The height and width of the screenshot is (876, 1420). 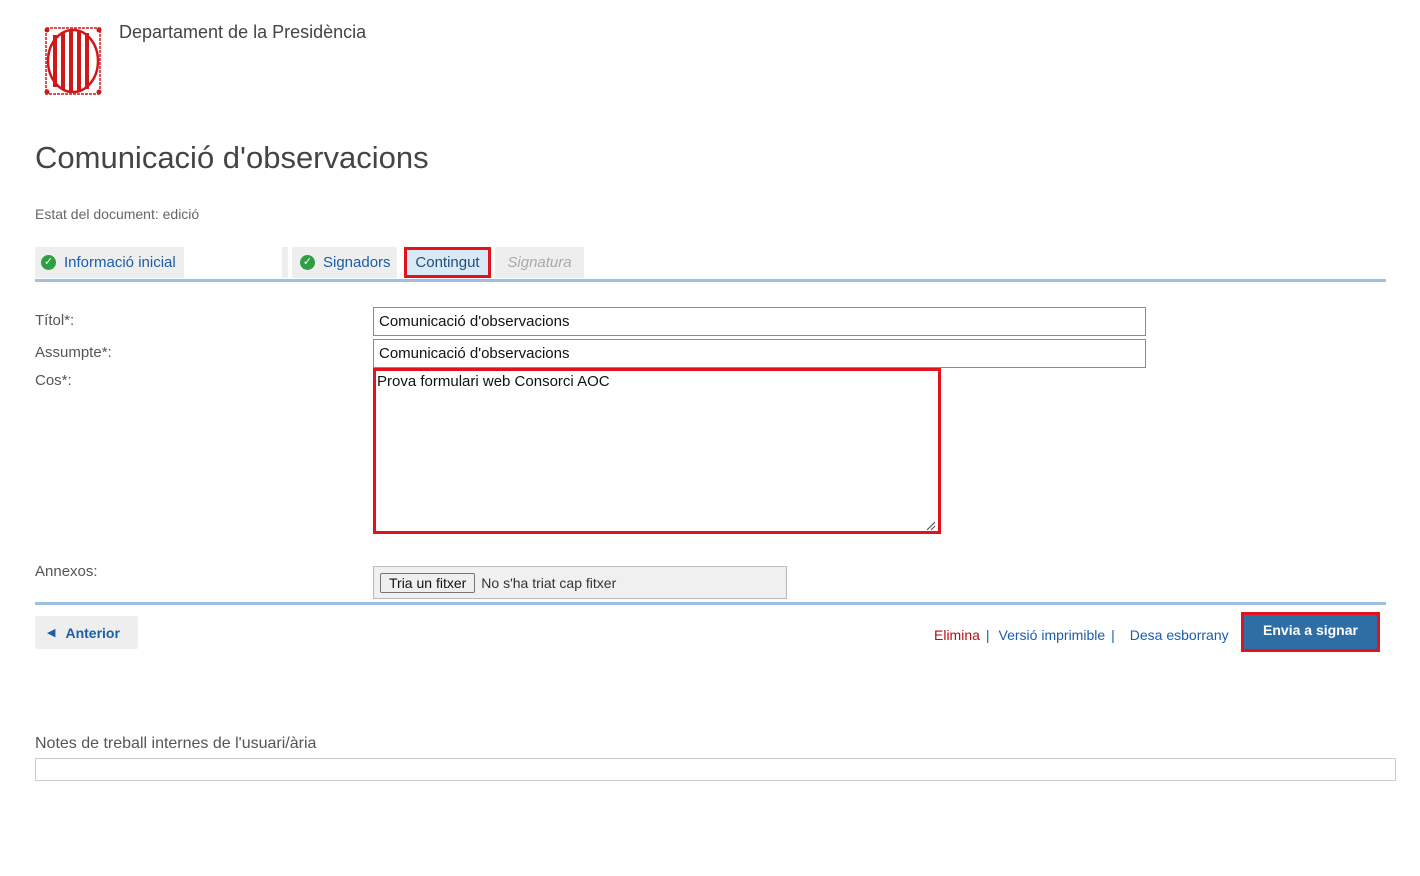 I want to click on body-textarea: Prova formulari web Consorci AOC, so click(x=657, y=451).